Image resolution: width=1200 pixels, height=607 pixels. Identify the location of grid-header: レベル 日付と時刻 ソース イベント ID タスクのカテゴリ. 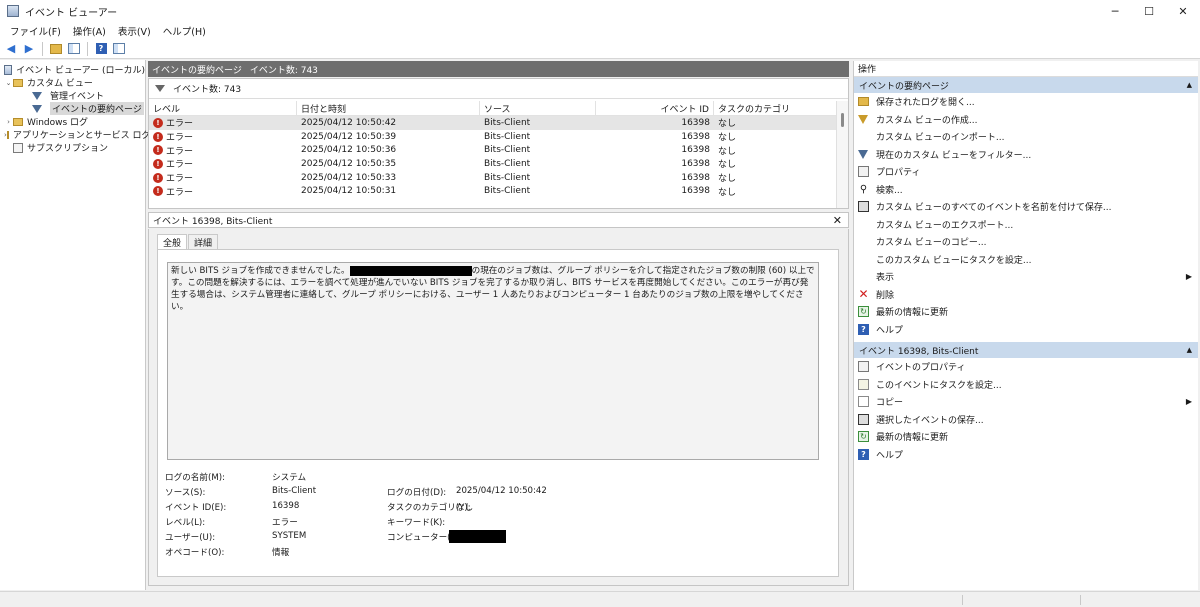
(493, 108).